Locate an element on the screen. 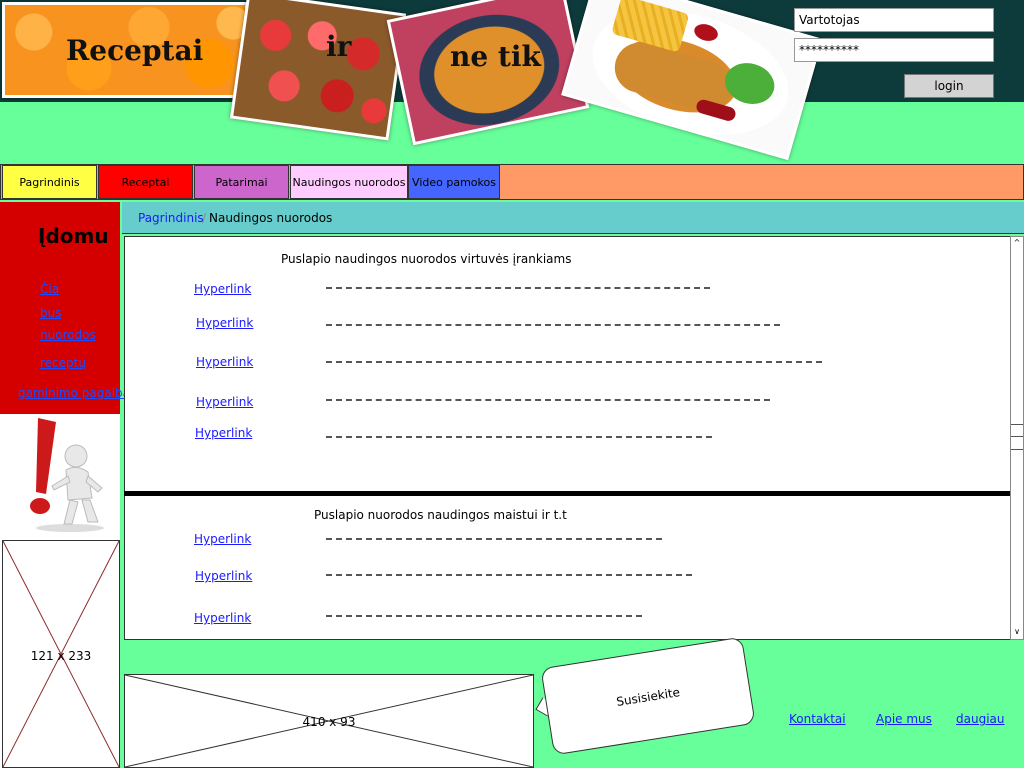 This screenshot has height=768, width=1024. login-button: login is located at coordinates (949, 86).